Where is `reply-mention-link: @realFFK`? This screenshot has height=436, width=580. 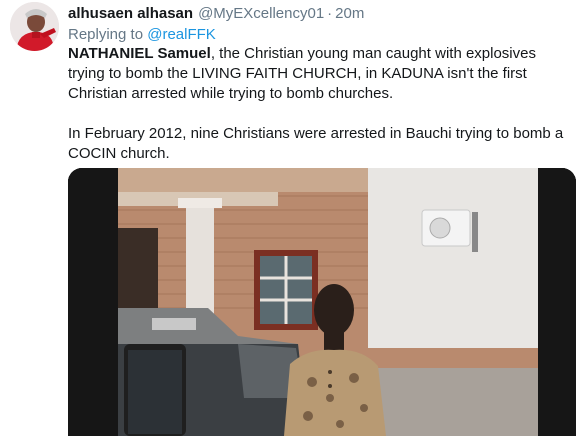
reply-mention-link: @realFFK is located at coordinates (181, 34).